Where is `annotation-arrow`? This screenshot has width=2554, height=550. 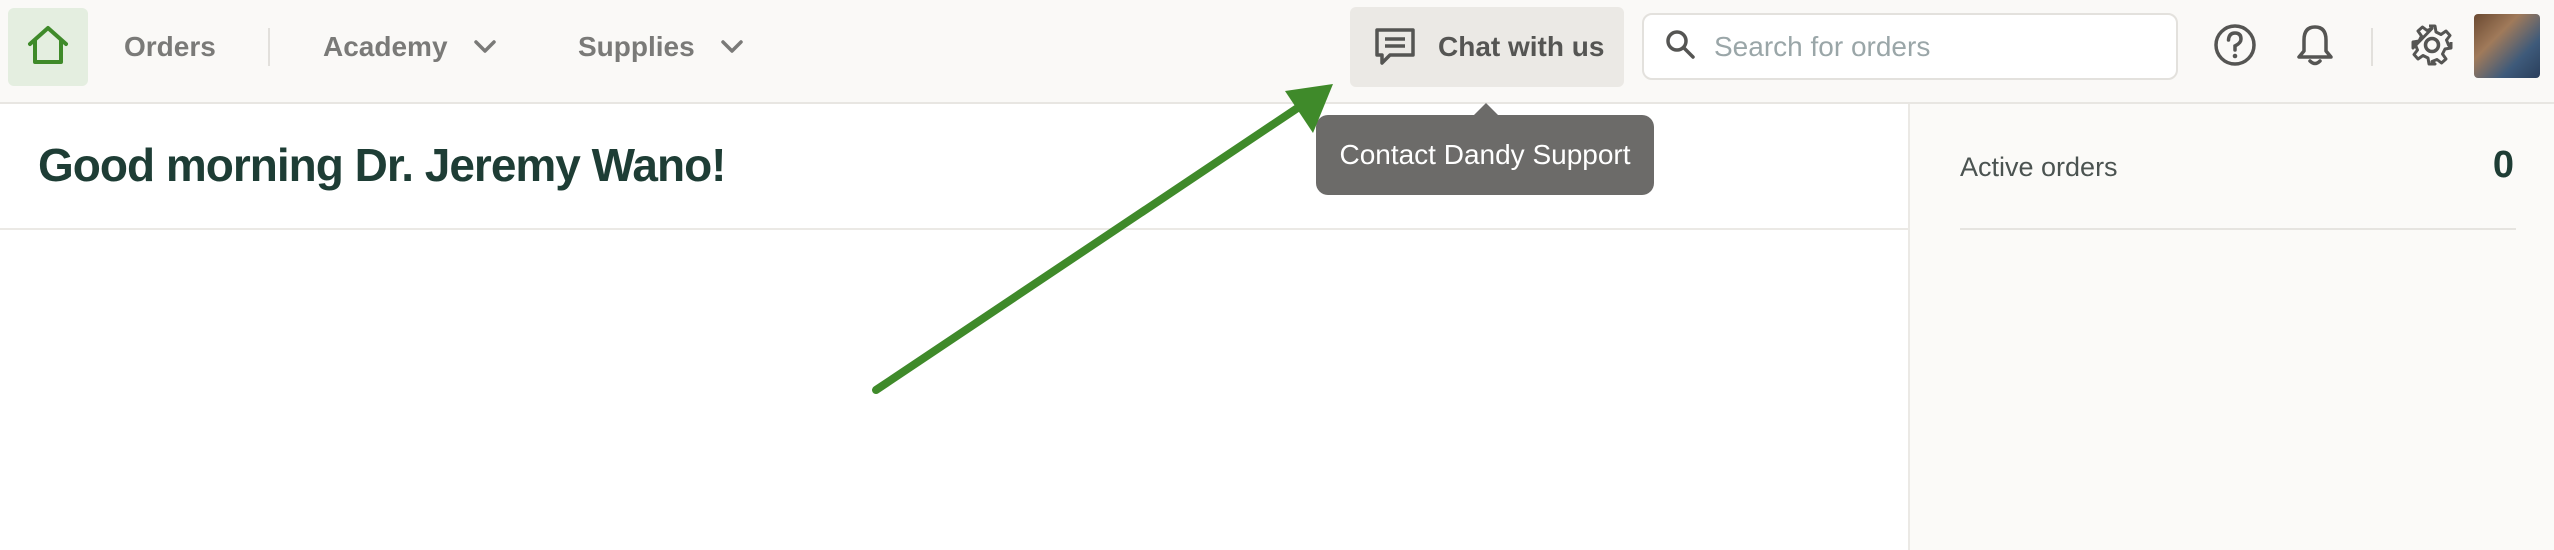 annotation-arrow is located at coordinates (1102, 239).